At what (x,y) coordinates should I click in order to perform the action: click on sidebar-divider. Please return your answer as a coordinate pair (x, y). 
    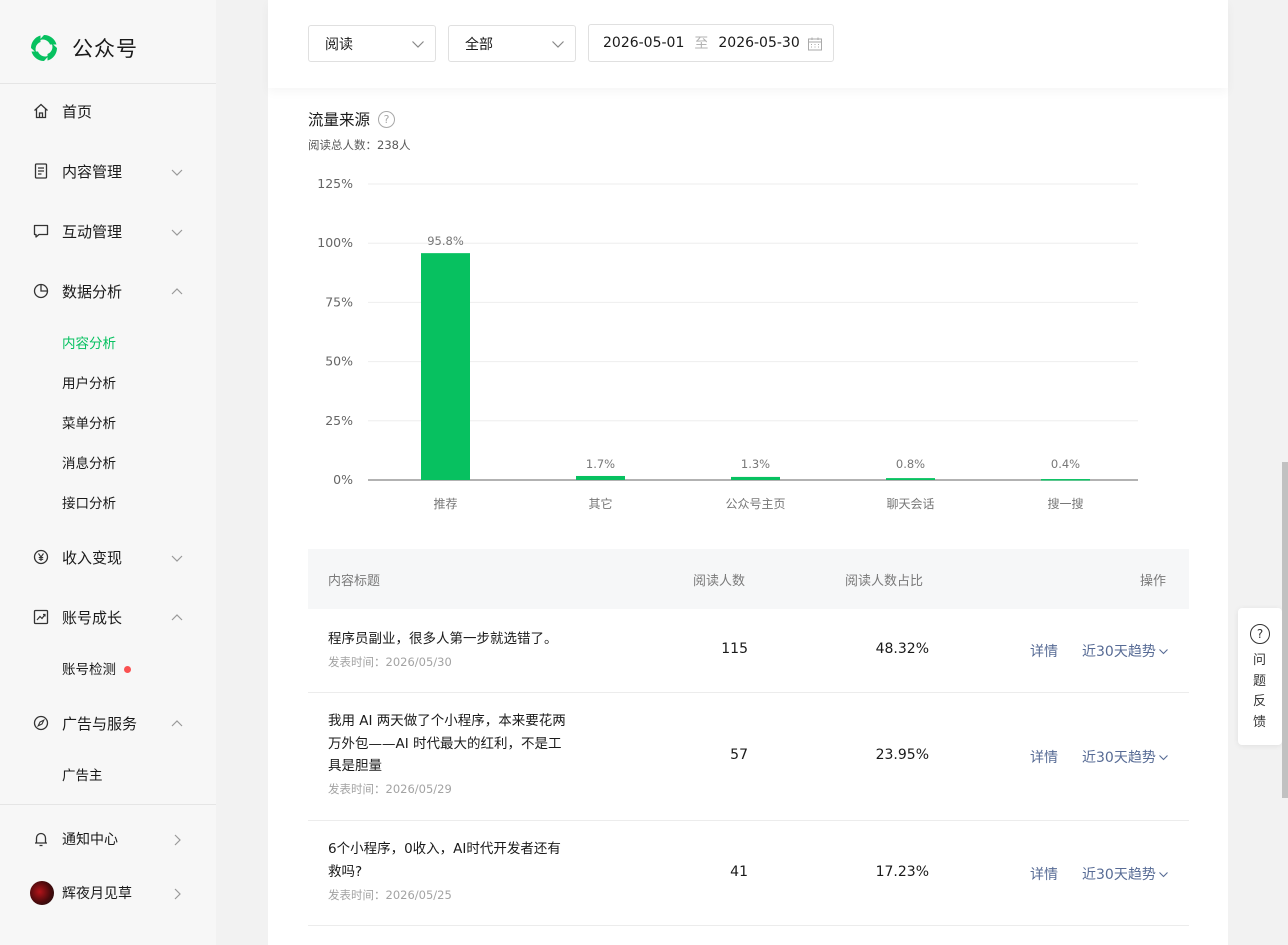
    Looking at the image, I should click on (108, 804).